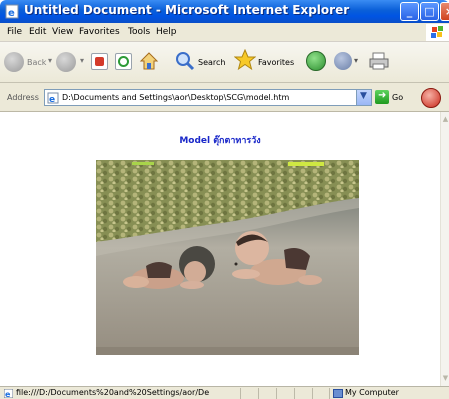 Image resolution: width=449 pixels, height=399 pixels. I want to click on mail-icon, so click(343, 61).